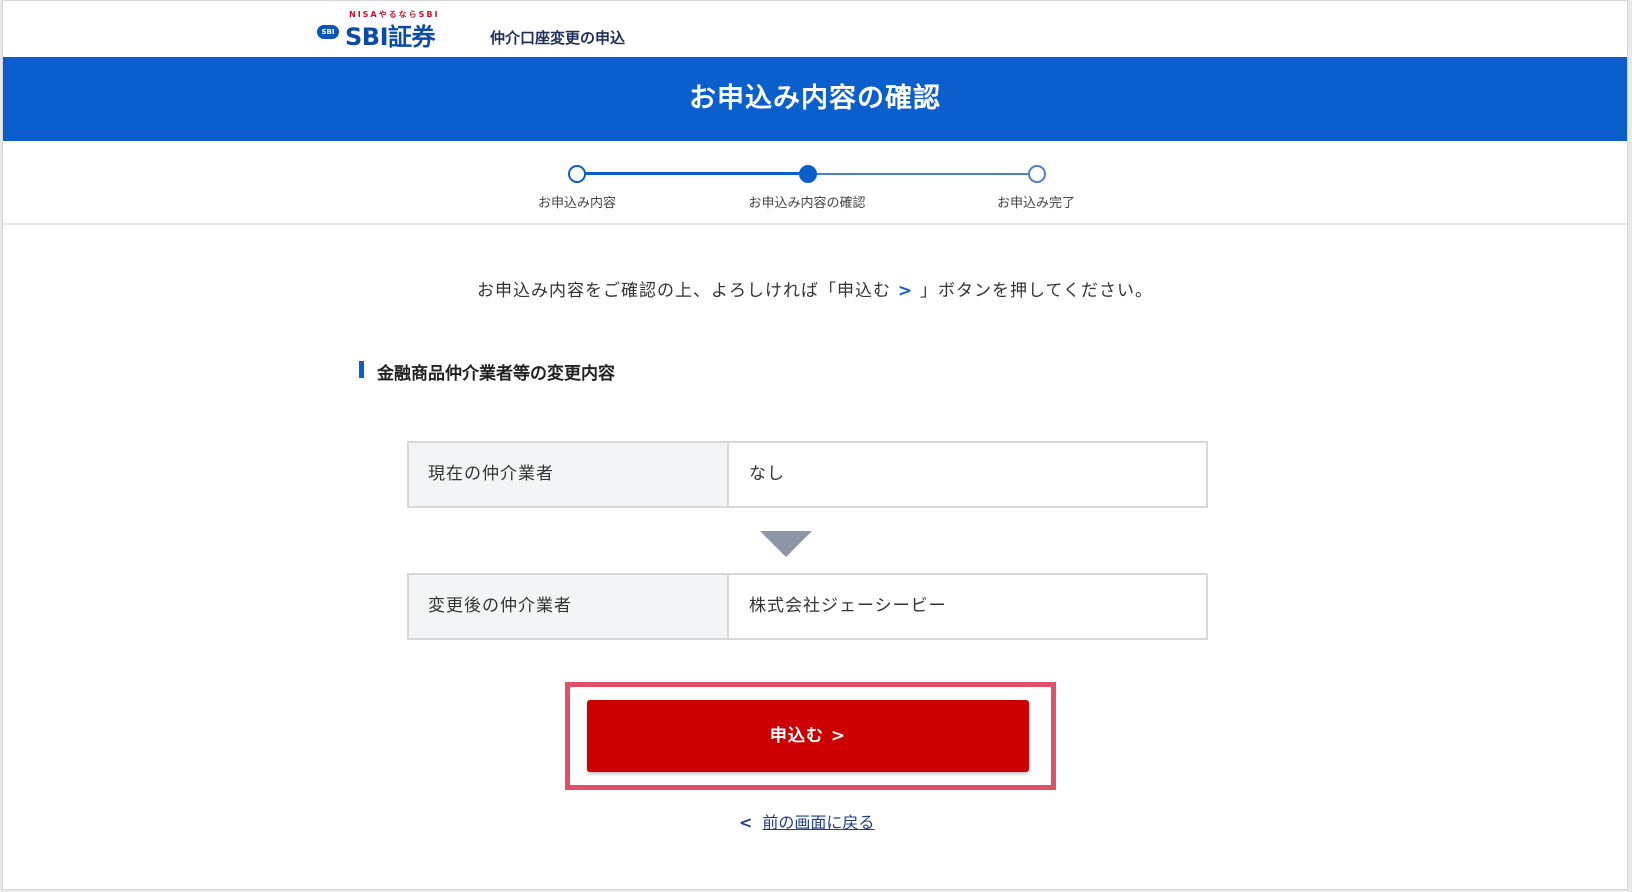  What do you see at coordinates (746, 822) in the screenshot?
I see `chevron-left-icon: <` at bounding box center [746, 822].